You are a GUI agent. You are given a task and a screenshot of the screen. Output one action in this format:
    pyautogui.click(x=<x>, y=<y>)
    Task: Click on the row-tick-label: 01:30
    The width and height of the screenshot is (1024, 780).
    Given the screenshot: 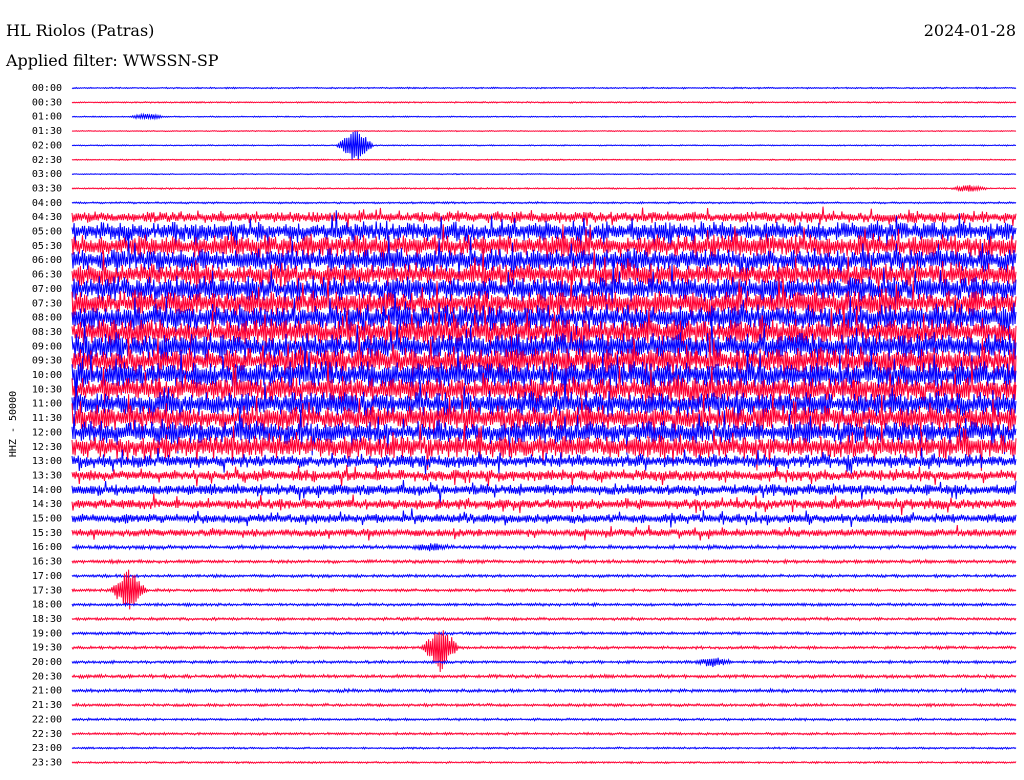 What is the action you would take?
    pyautogui.click(x=47, y=131)
    